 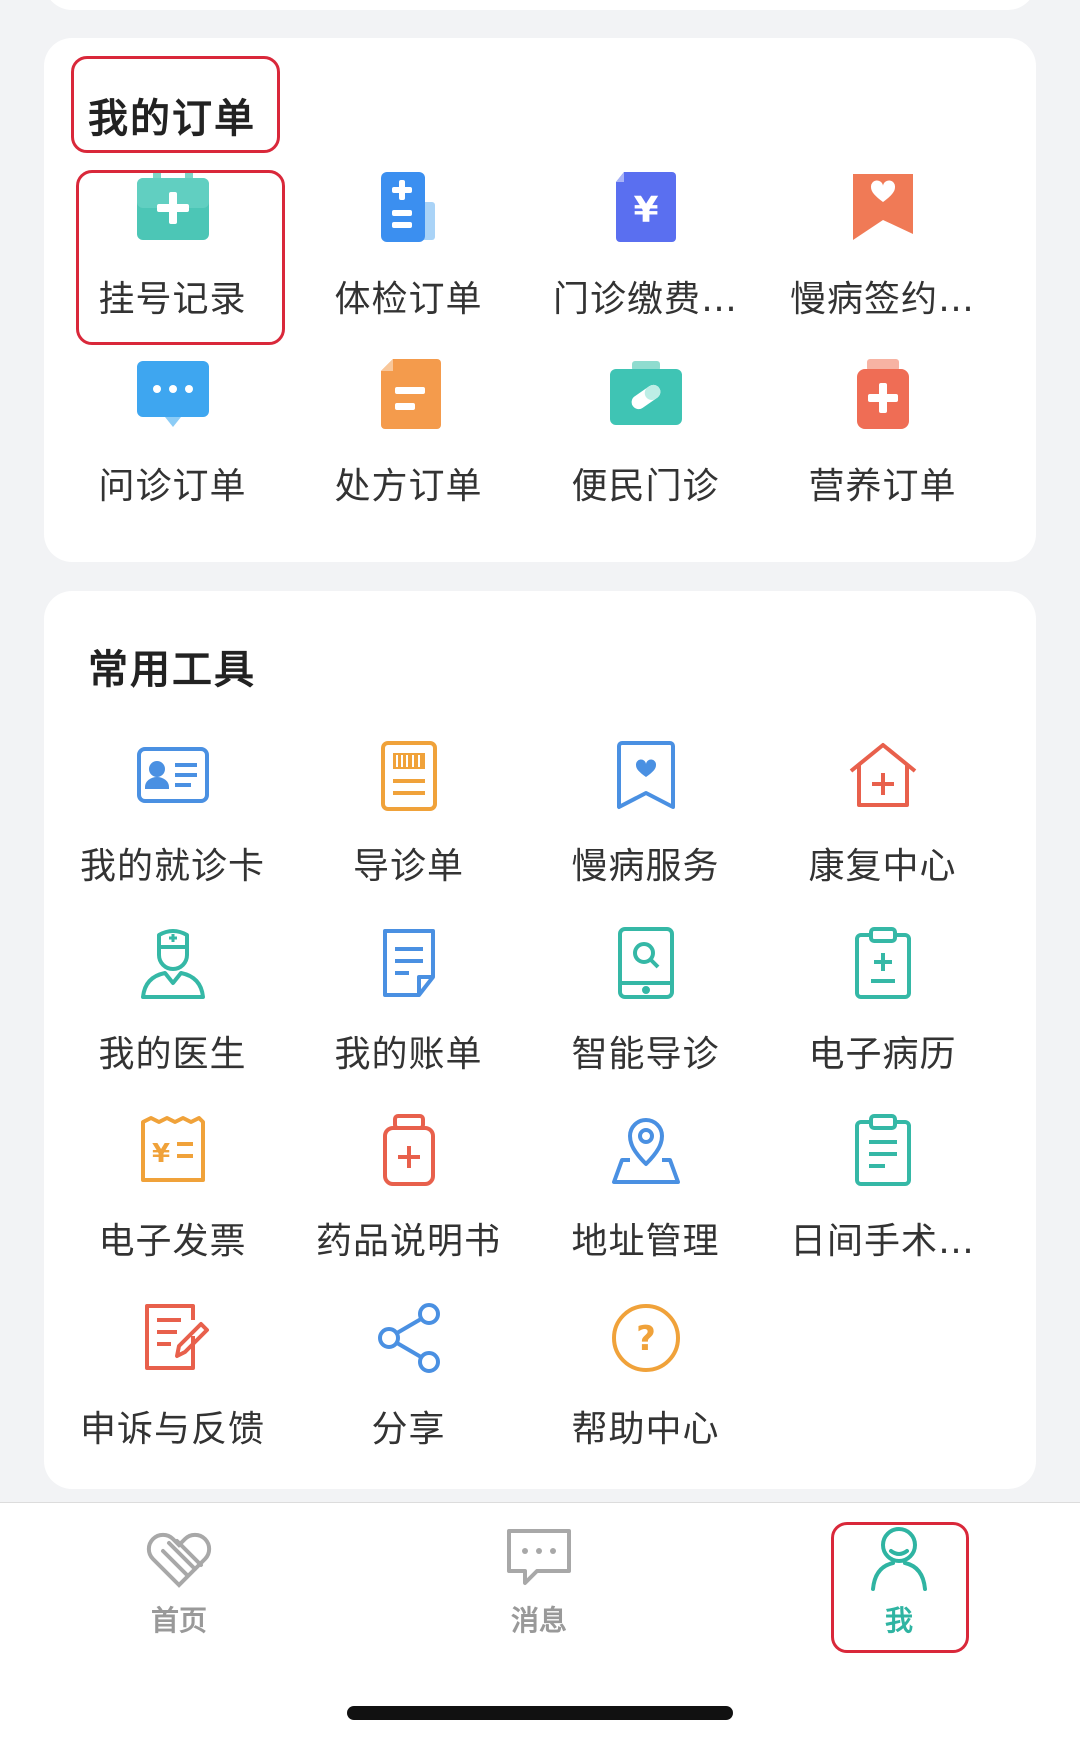 I want to click on help-icon: ?, so click(x=645, y=1338).